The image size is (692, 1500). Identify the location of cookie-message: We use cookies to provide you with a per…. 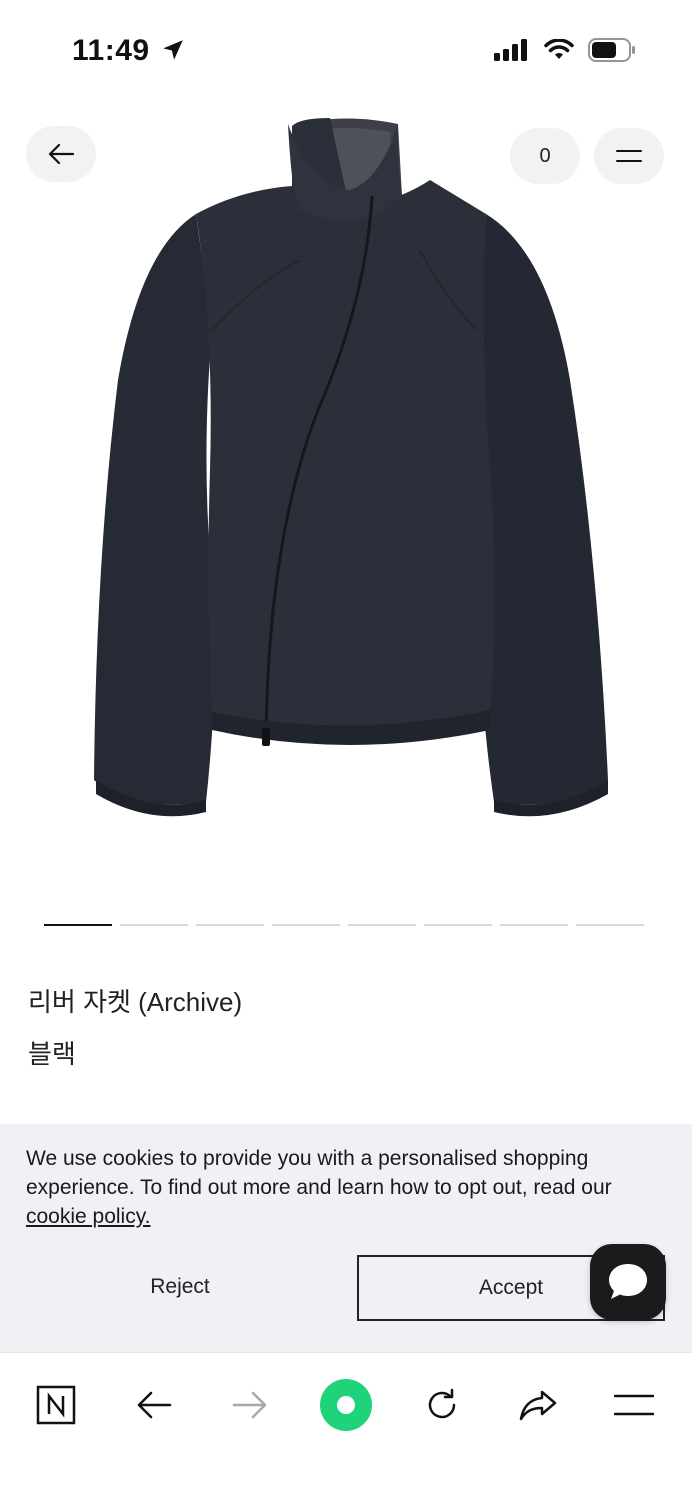
(319, 1173).